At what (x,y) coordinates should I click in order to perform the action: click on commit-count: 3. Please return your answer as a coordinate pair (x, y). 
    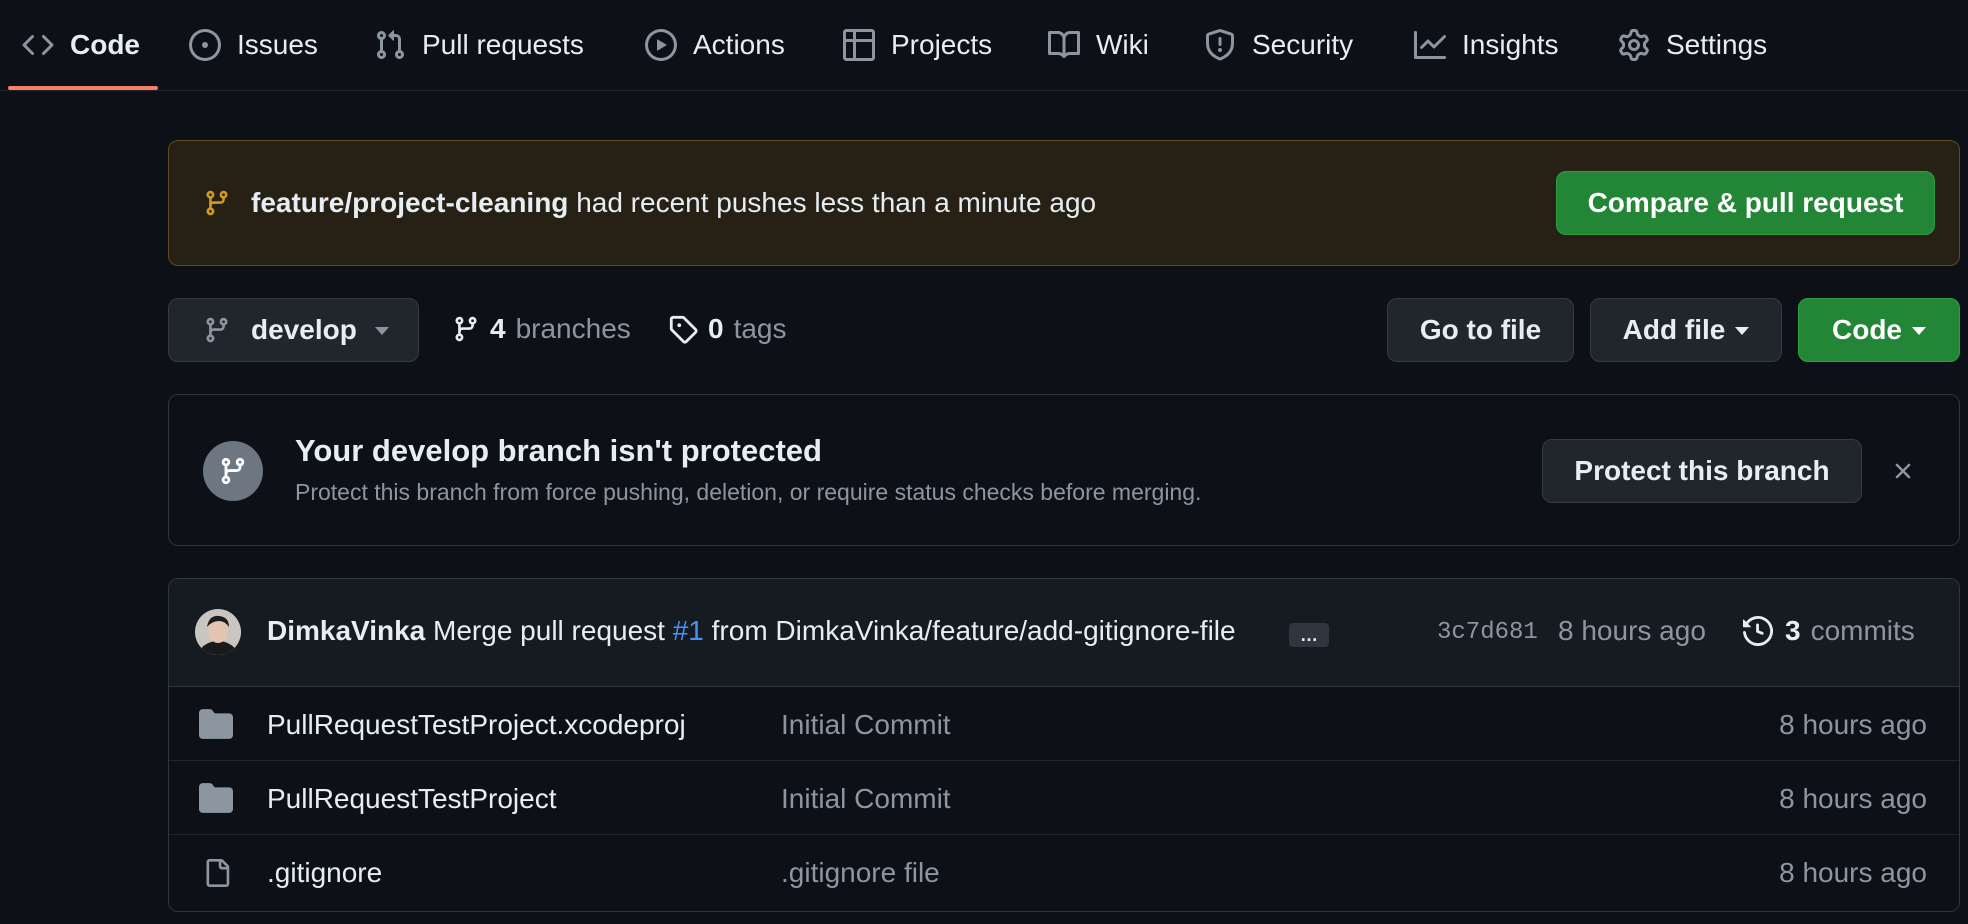
    Looking at the image, I should click on (1793, 630).